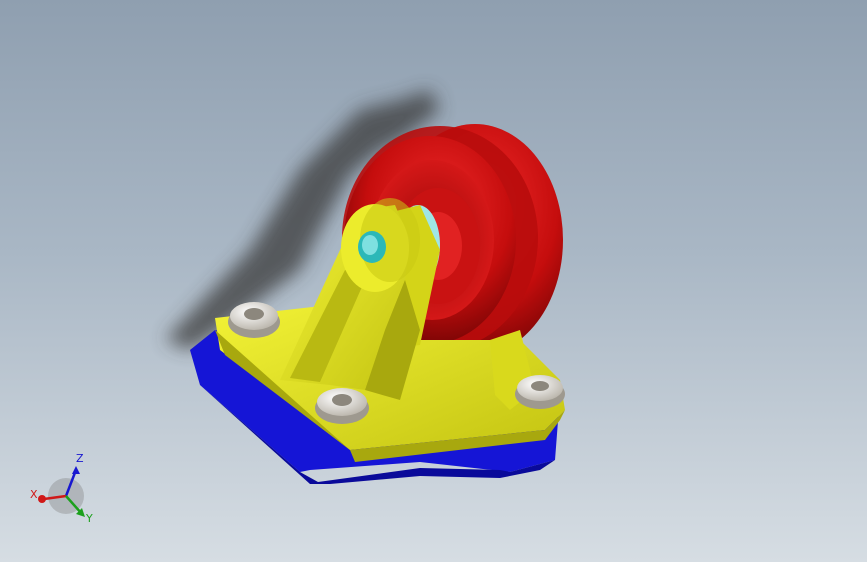 This screenshot has height=562, width=867. Describe the element at coordinates (372, 247) in the screenshot. I see `pin` at that location.